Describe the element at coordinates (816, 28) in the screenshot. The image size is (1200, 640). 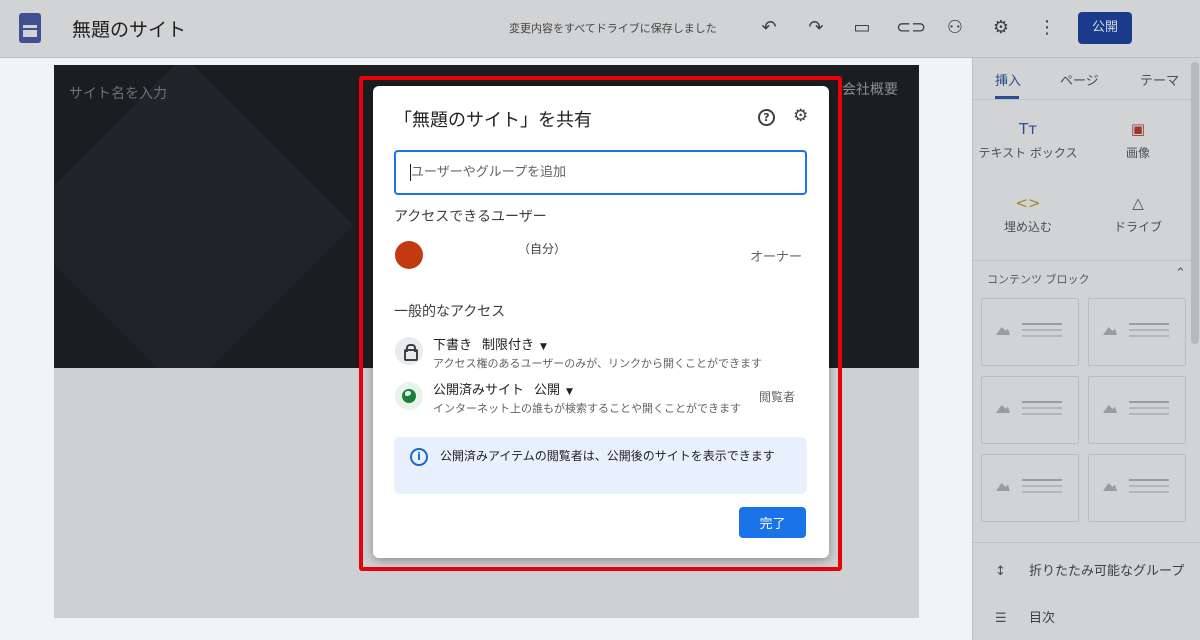
I see `redo-icon: ↷` at that location.